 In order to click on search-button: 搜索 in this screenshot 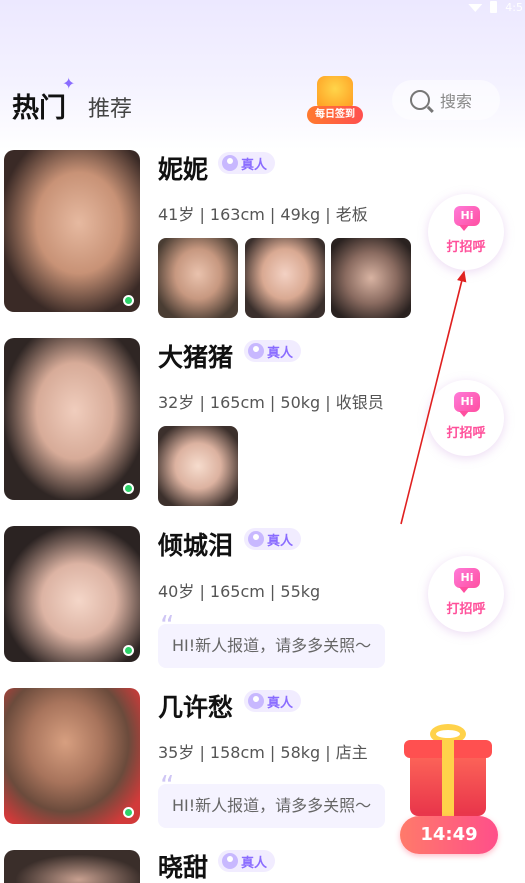, I will do `click(446, 100)`.